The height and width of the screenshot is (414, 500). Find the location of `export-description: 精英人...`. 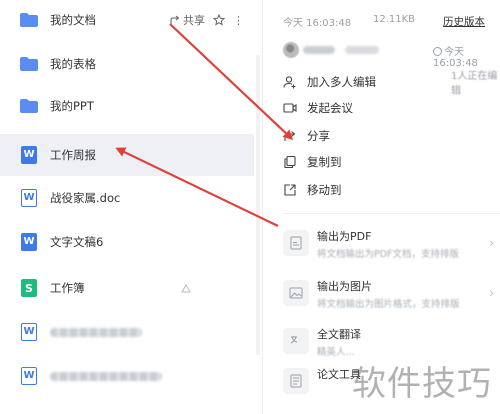

export-description: 精英人... is located at coordinates (336, 352).